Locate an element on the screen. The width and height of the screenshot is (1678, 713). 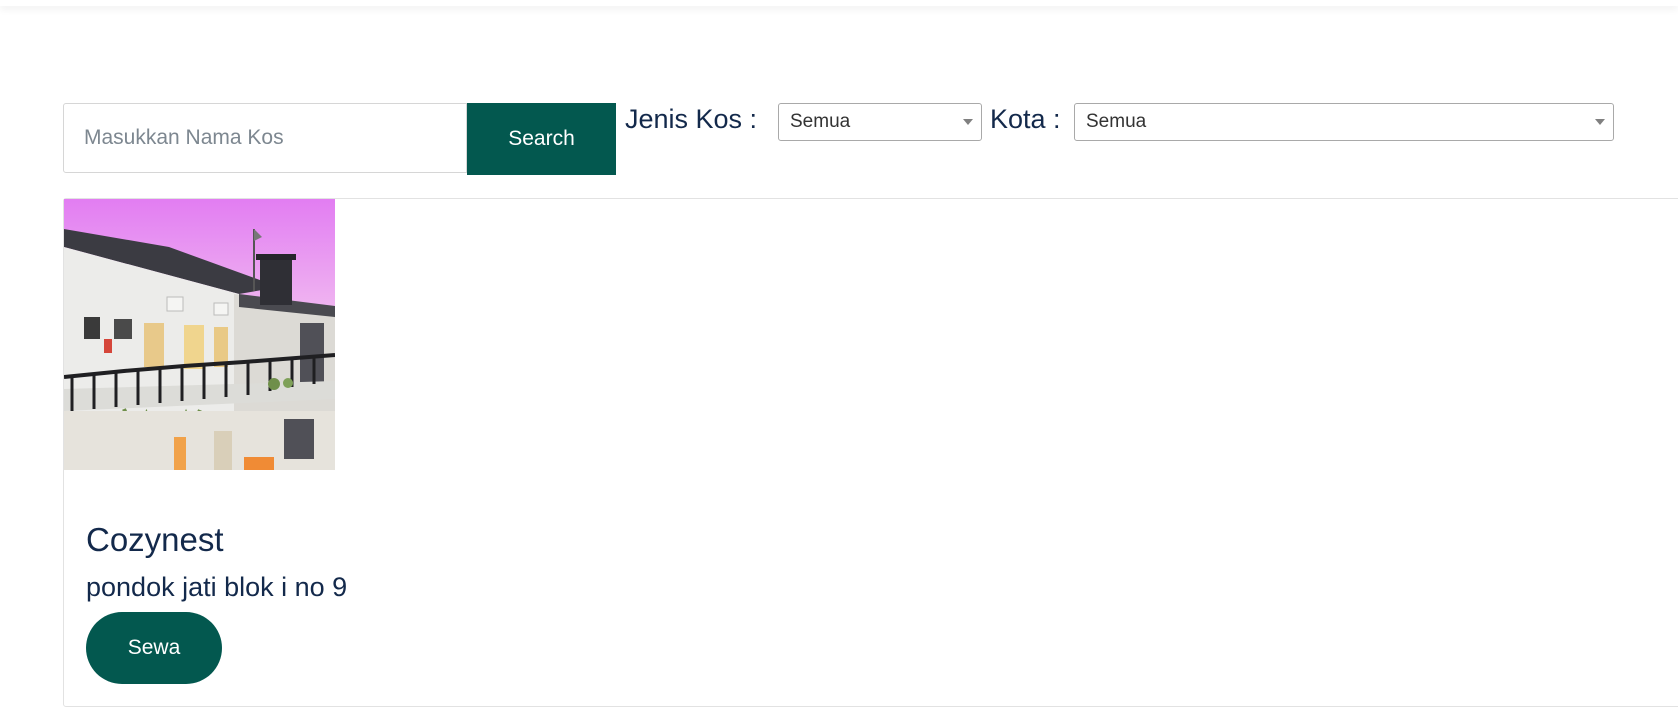
kota-selected-value: Semua is located at coordinates (1116, 121).